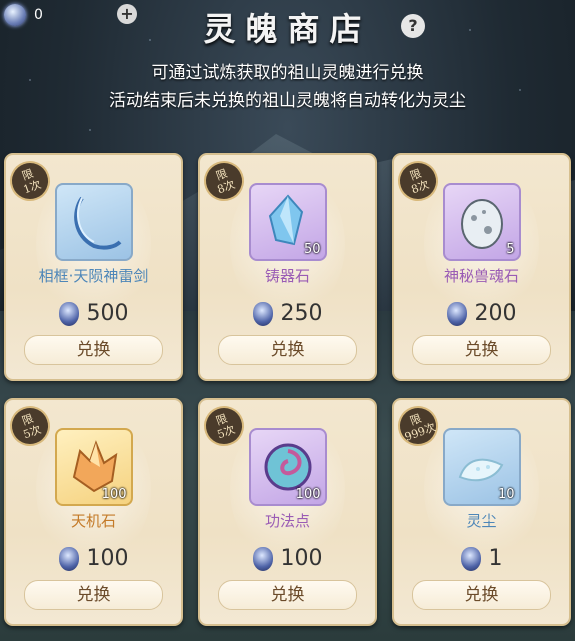 The image size is (575, 641). I want to click on item-quantity: 5, so click(510, 249).